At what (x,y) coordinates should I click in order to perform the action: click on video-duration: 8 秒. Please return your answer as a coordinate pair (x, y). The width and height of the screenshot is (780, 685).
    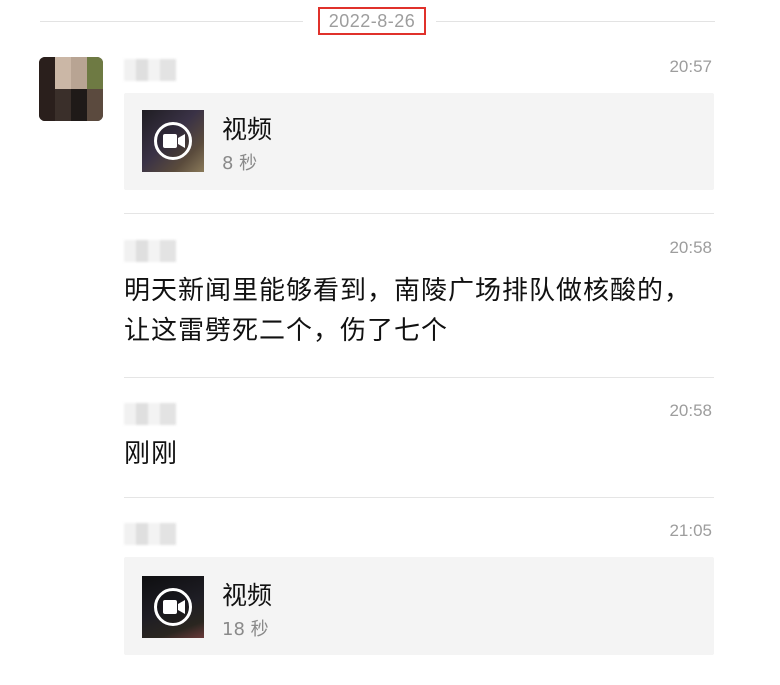
    Looking at the image, I should click on (240, 163).